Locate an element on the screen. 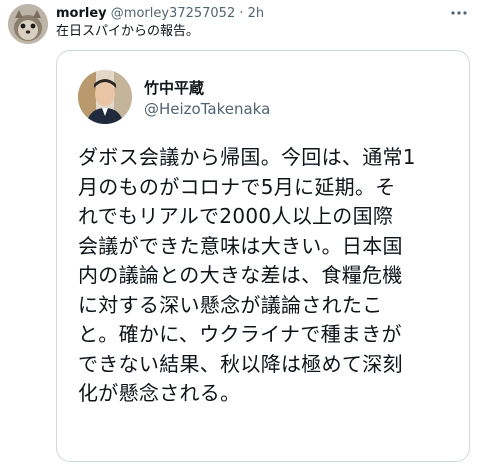  tweet-header: morley @morley37257052 · 2h is located at coordinates (248, 14).